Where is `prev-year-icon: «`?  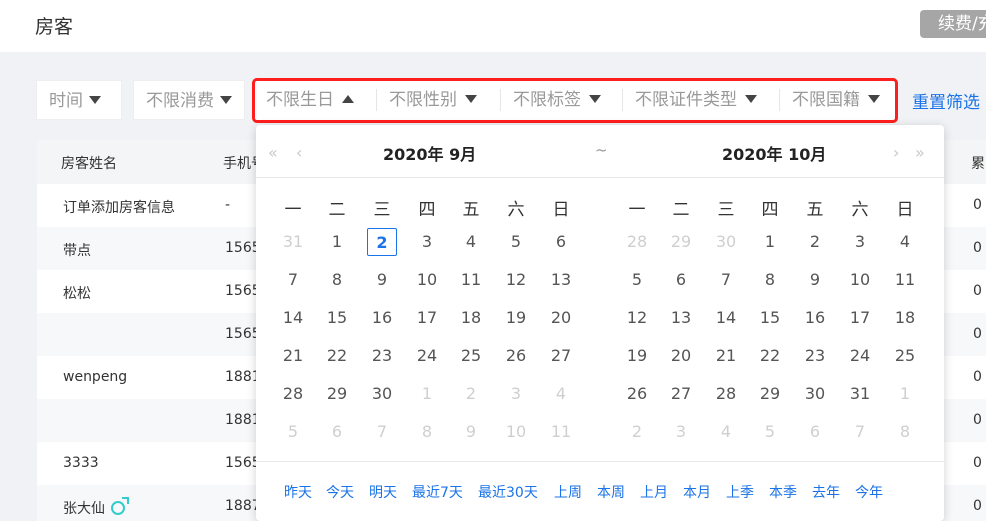 prev-year-icon: « is located at coordinates (273, 152).